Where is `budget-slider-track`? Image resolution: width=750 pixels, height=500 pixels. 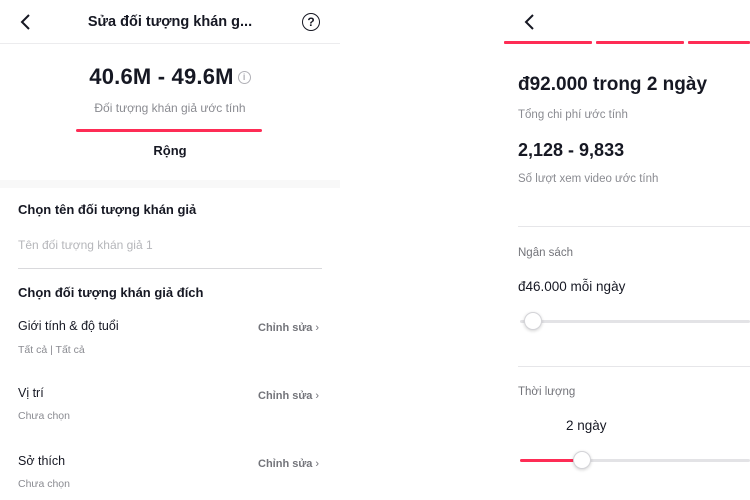 budget-slider-track is located at coordinates (635, 321).